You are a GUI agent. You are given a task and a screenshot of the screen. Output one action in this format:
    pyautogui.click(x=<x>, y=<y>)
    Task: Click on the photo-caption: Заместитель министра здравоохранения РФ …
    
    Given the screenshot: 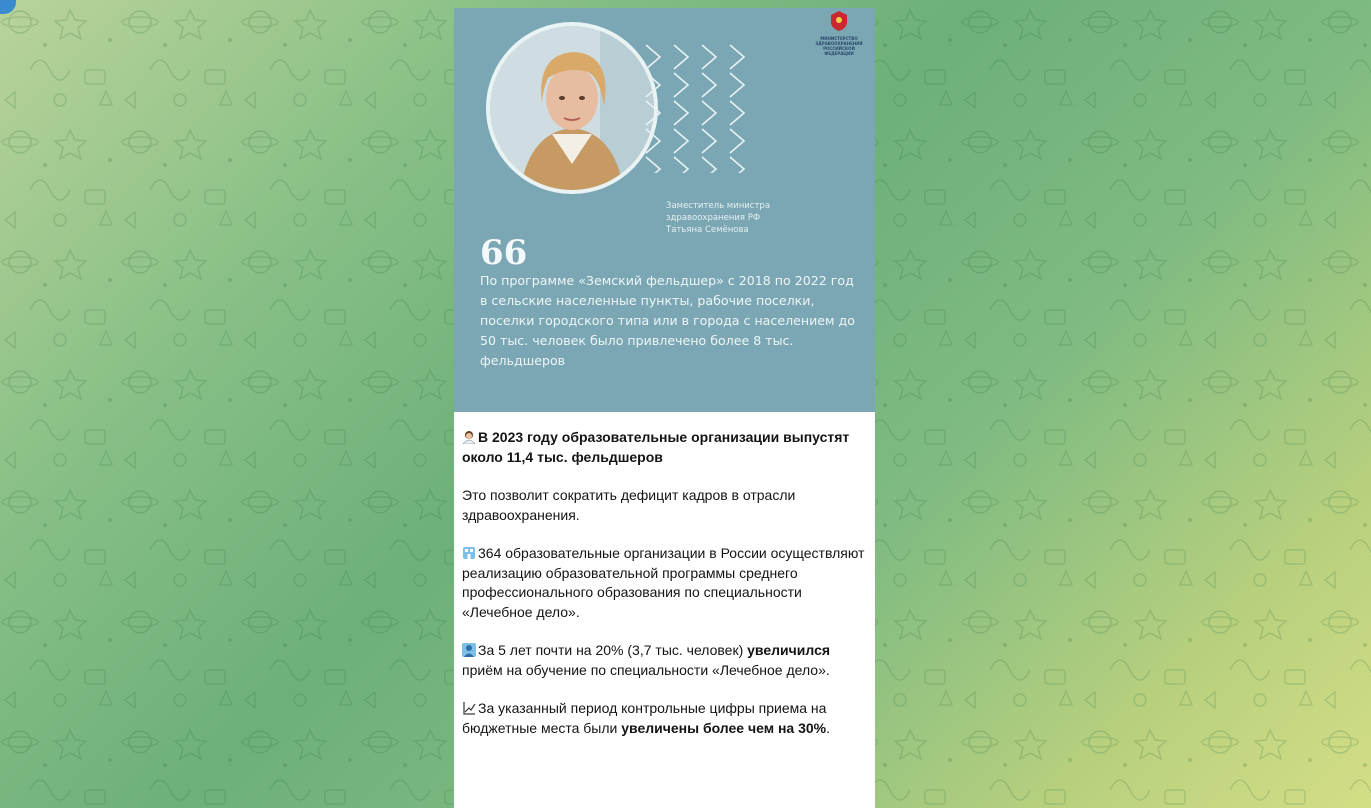 What is the action you would take?
    pyautogui.click(x=718, y=218)
    